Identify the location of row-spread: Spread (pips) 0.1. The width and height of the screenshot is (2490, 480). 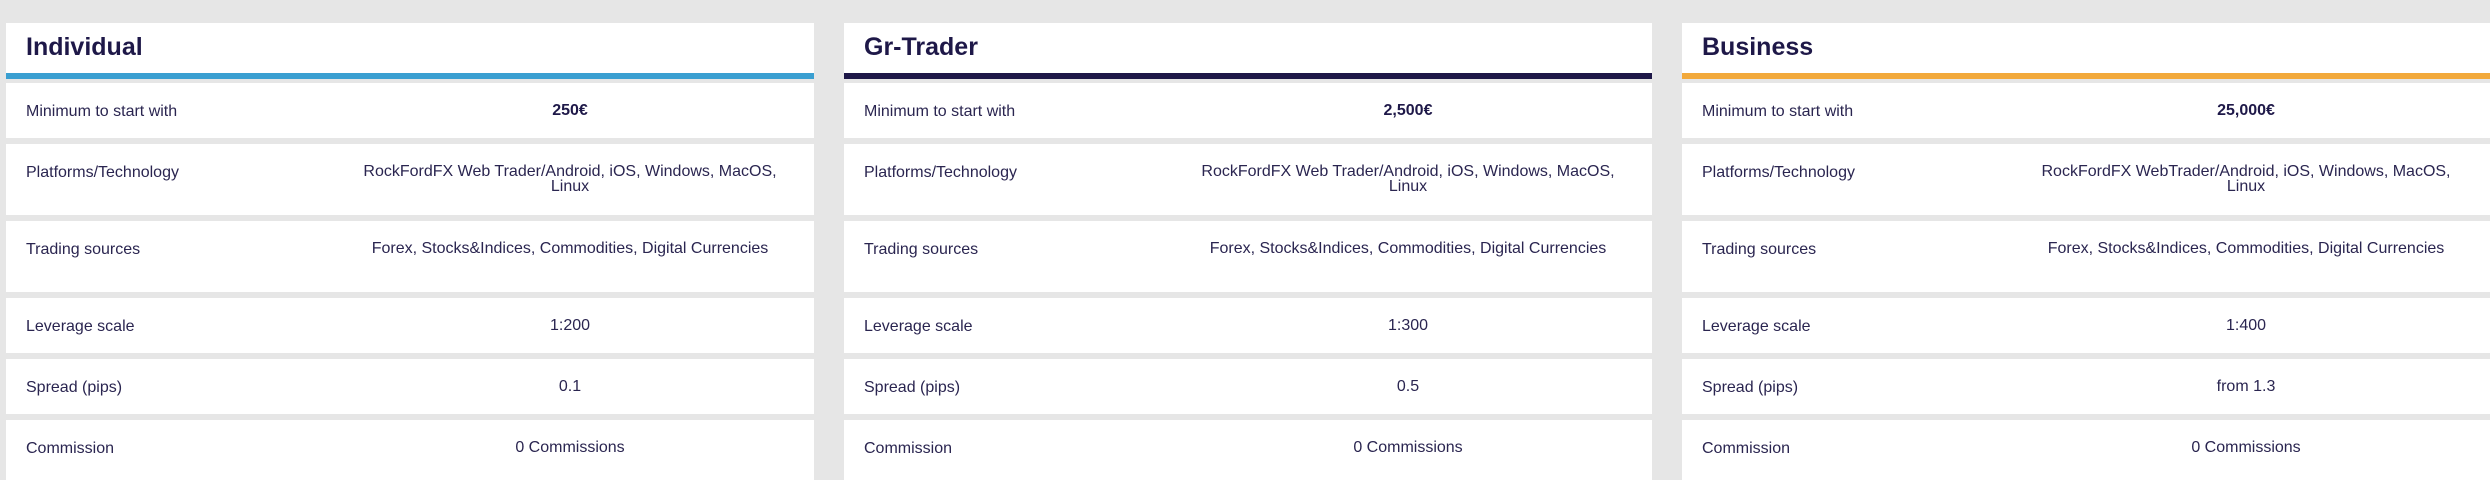
(410, 386).